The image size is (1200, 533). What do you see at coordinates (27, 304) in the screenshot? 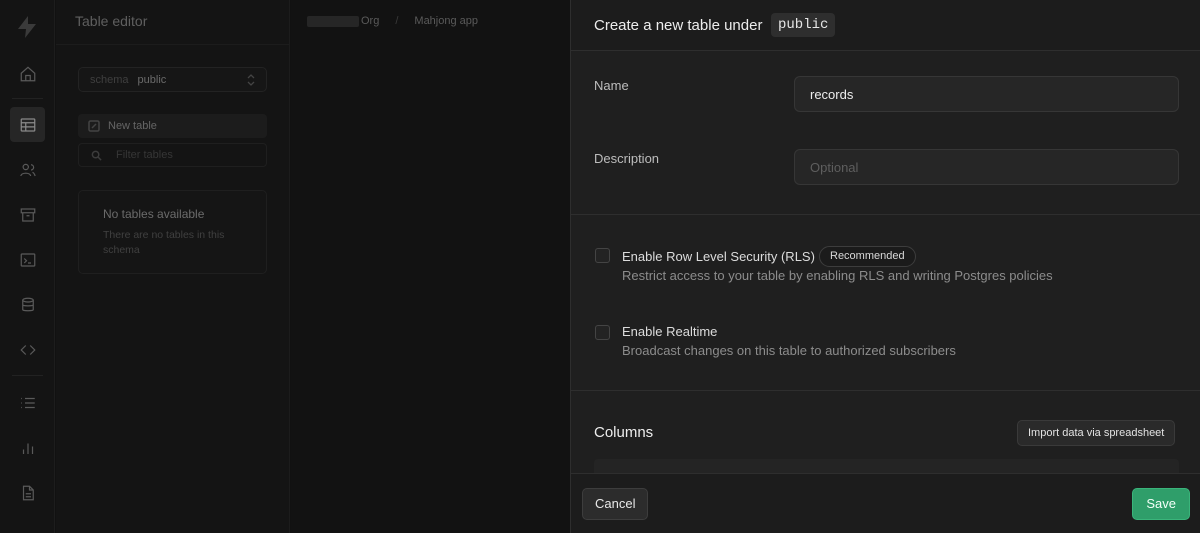
I see `database-icon` at bounding box center [27, 304].